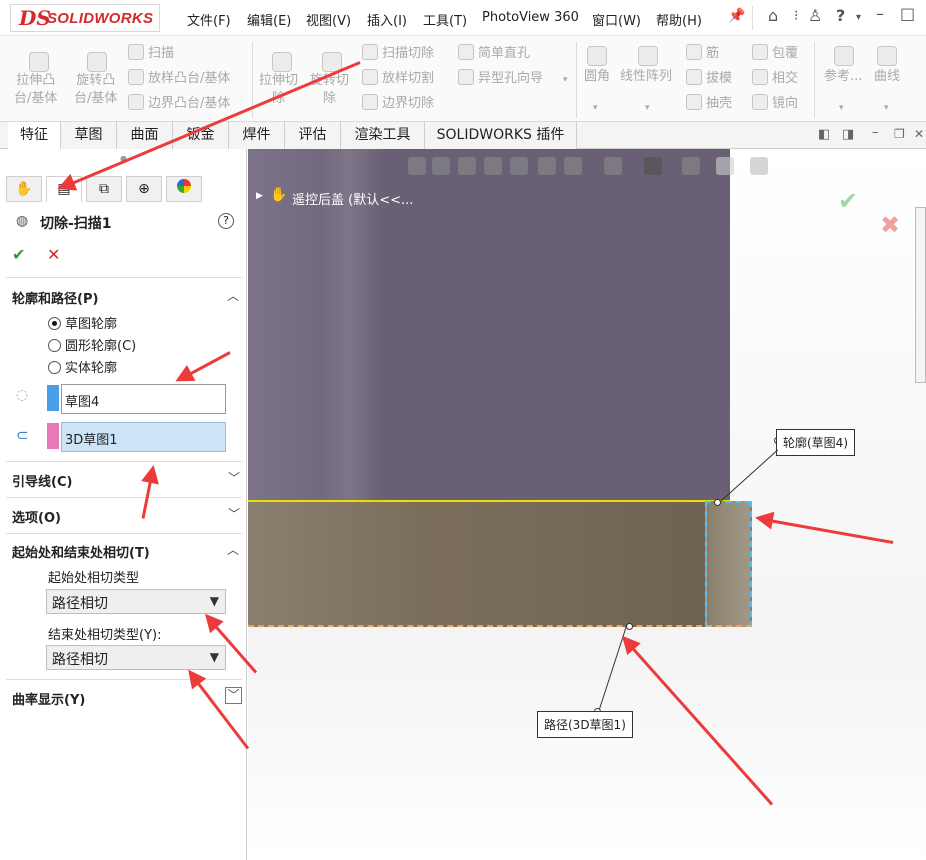  What do you see at coordinates (55, 297) in the screenshot?
I see `profile-path-section-header: 轮廓和路径(P)` at bounding box center [55, 297].